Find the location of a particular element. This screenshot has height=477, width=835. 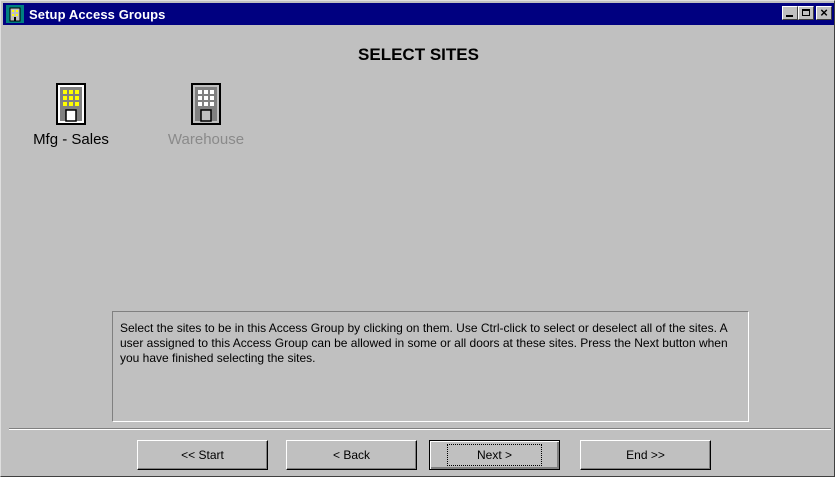

site-label: Warehouse is located at coordinates (206, 139).